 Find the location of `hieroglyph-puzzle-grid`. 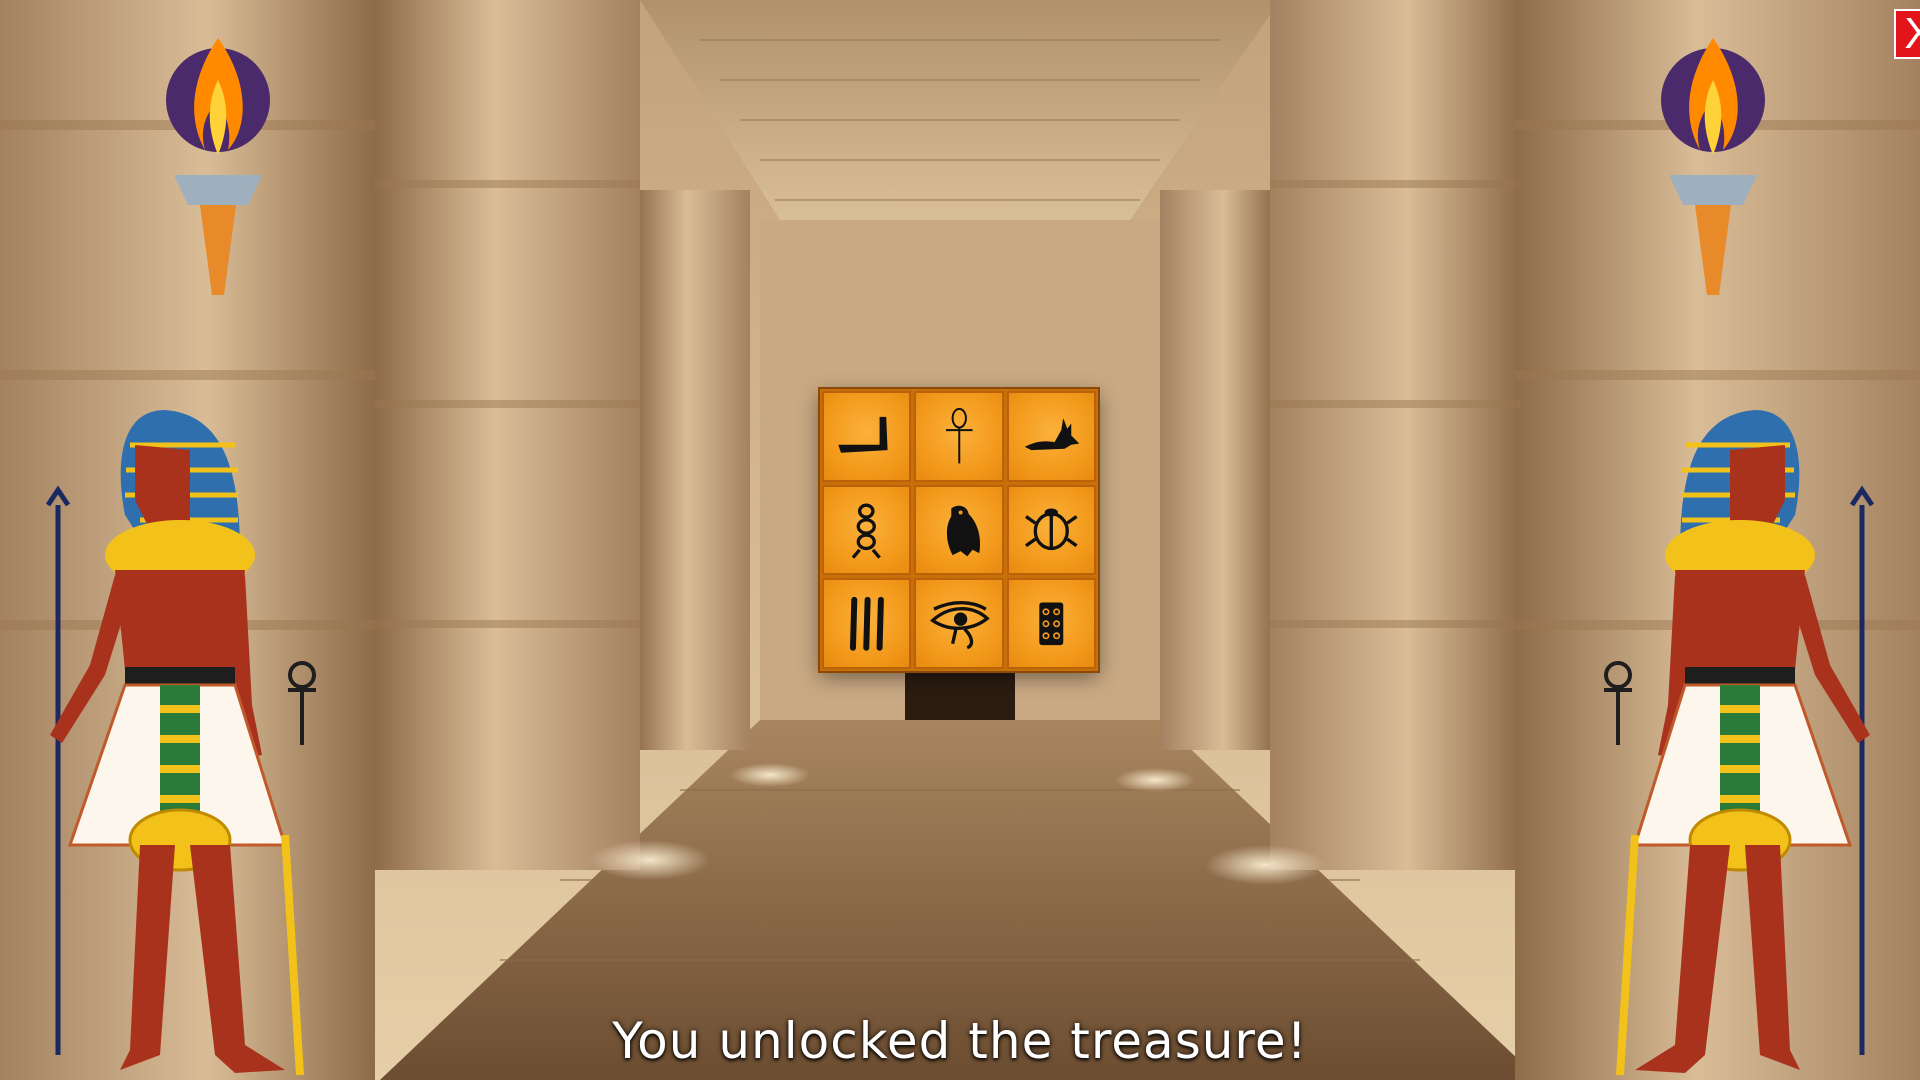

hieroglyph-puzzle-grid is located at coordinates (959, 530).